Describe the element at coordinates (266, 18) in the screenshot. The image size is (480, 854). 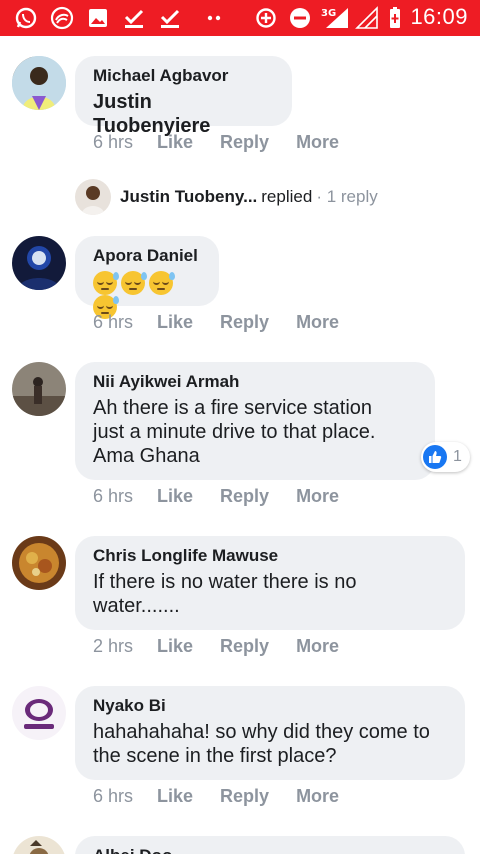
I see `data-saver-icon` at that location.